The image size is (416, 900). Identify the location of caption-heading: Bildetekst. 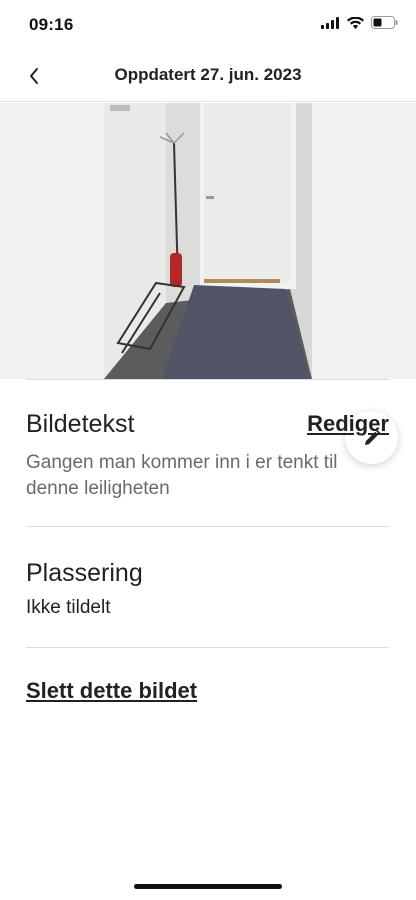
(80, 424).